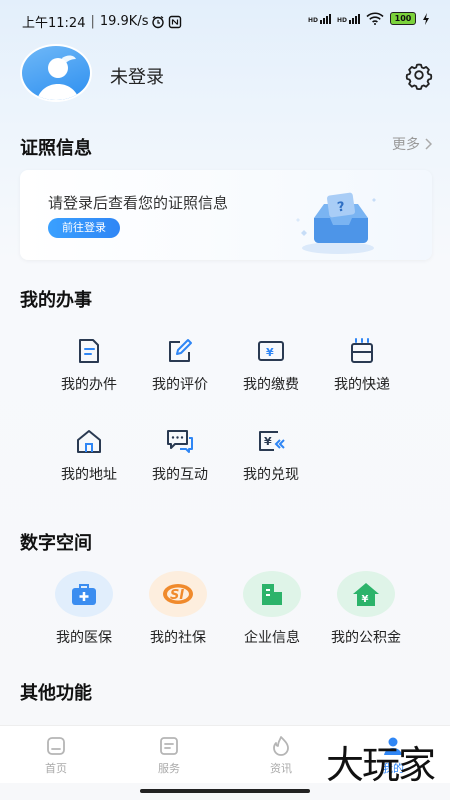 The image size is (450, 800). What do you see at coordinates (56, 768) in the screenshot?
I see `tab-label: 首页` at bounding box center [56, 768].